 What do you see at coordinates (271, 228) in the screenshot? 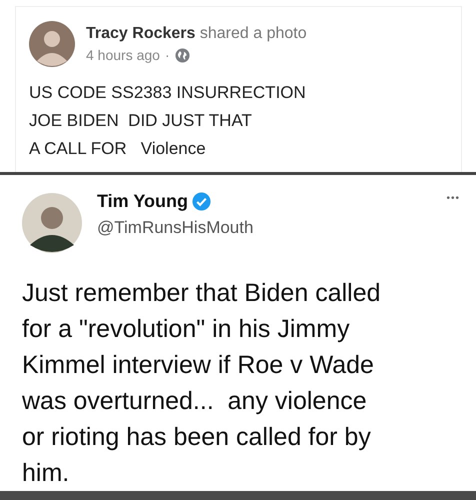
I see `user-handle: @TimRunsHisMouth` at bounding box center [271, 228].